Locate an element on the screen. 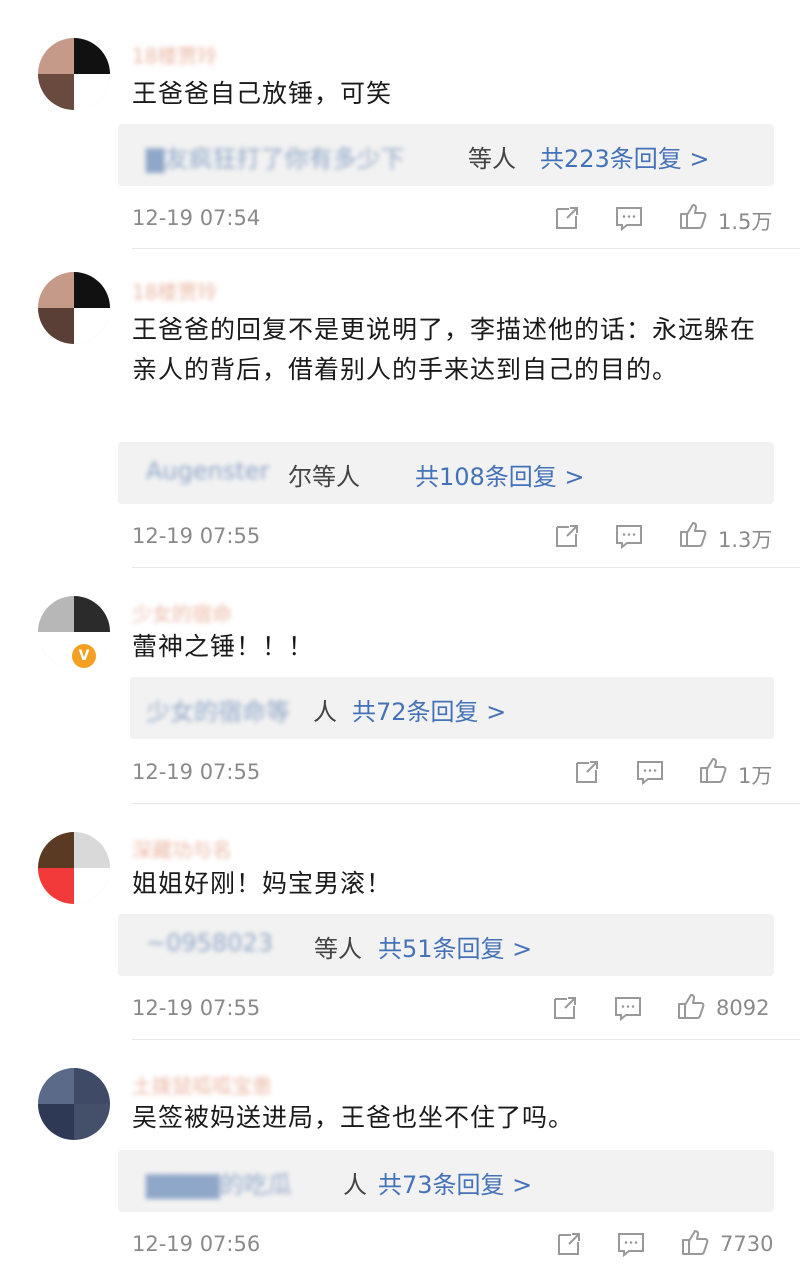 The height and width of the screenshot is (1265, 800). reply-summary: ~0958023 等人 共51条回复 > is located at coordinates (446, 945).